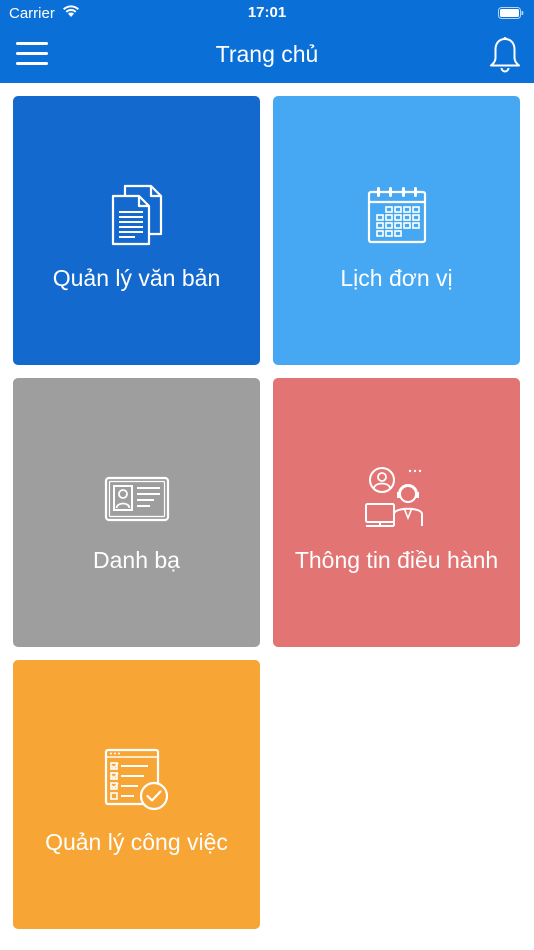 The width and height of the screenshot is (534, 950). I want to click on tile-operational-info: Thông tin điều hành, so click(396, 512).